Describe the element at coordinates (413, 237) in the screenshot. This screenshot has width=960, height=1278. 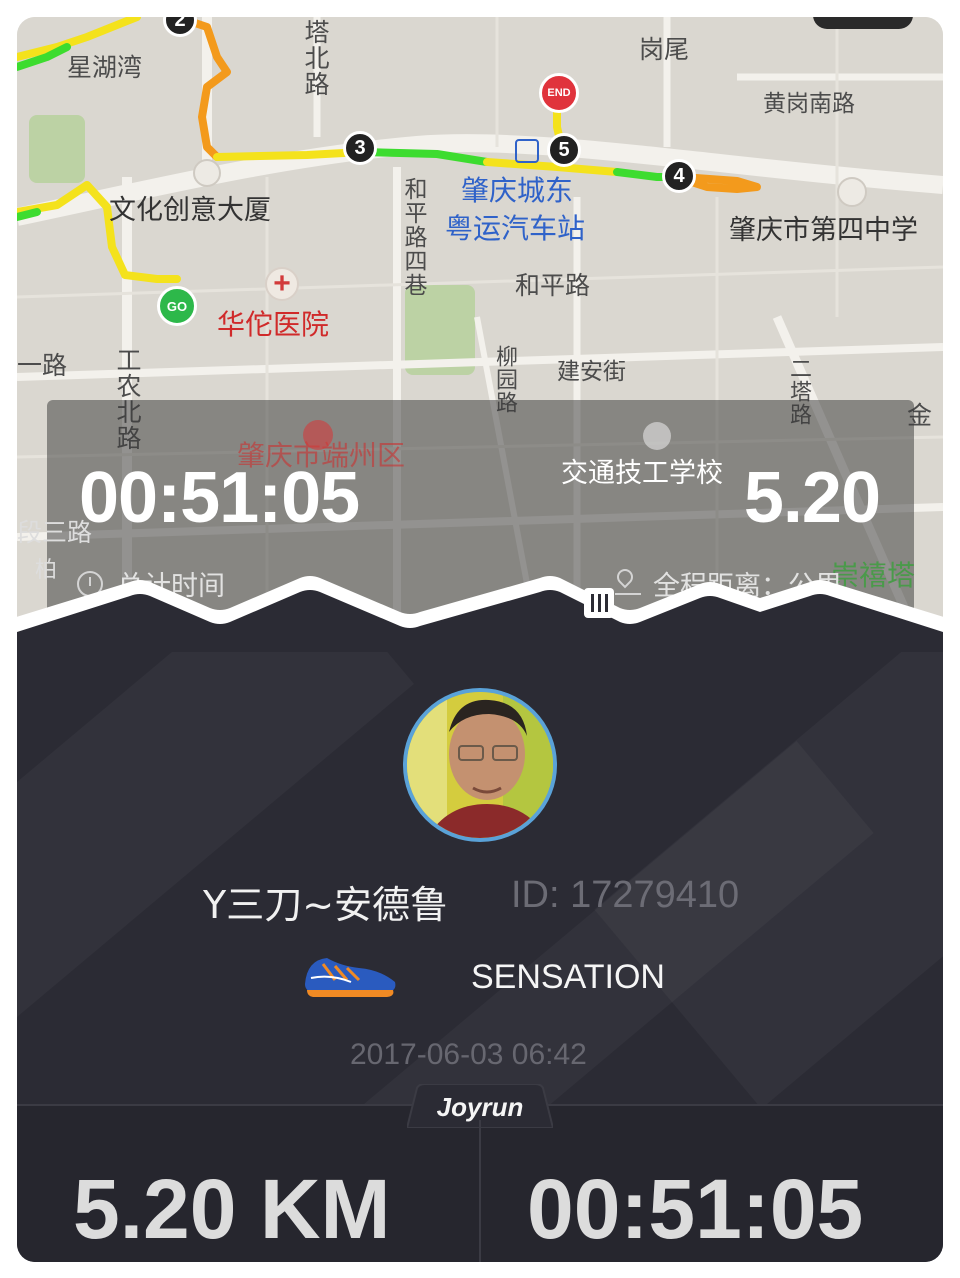
I see `map-label-heping4: 和平路四巷` at that location.